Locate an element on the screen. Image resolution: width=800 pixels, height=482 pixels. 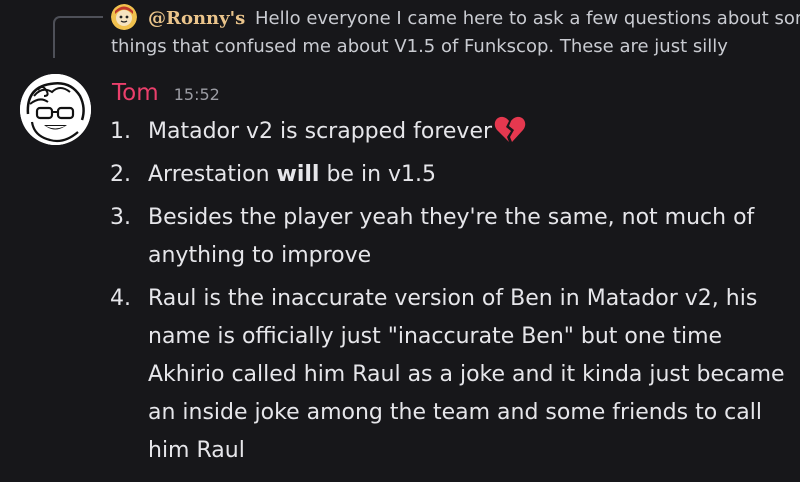
avatar is located at coordinates (55, 109).